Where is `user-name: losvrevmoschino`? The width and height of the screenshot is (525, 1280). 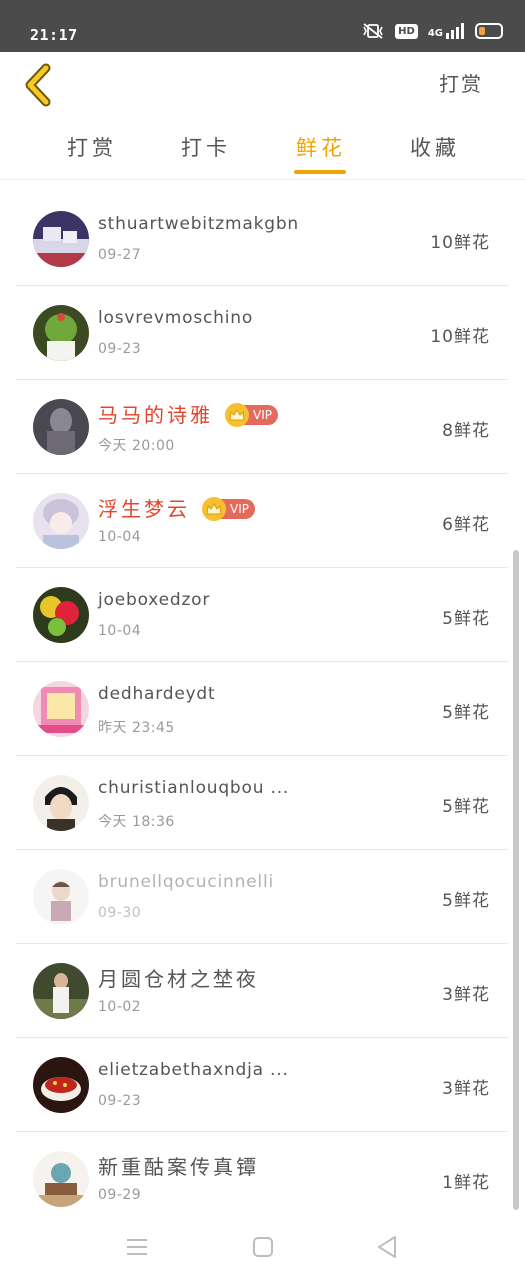 user-name: losvrevmoschino is located at coordinates (176, 318).